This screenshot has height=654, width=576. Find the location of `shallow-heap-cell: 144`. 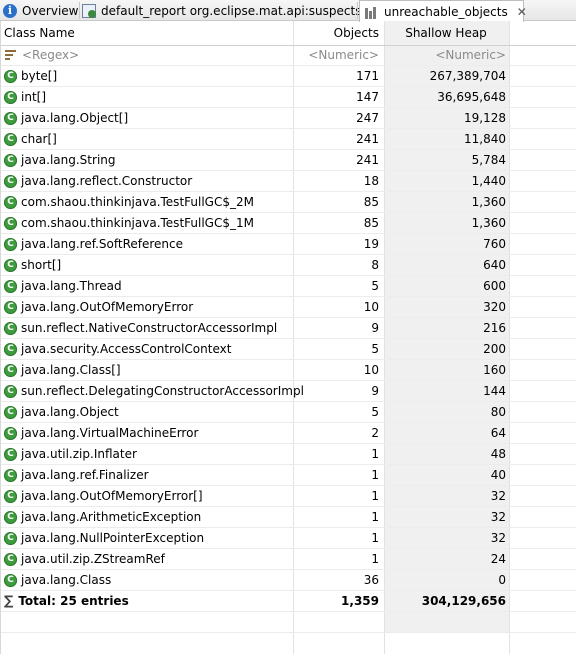

shallow-heap-cell: 144 is located at coordinates (494, 391).